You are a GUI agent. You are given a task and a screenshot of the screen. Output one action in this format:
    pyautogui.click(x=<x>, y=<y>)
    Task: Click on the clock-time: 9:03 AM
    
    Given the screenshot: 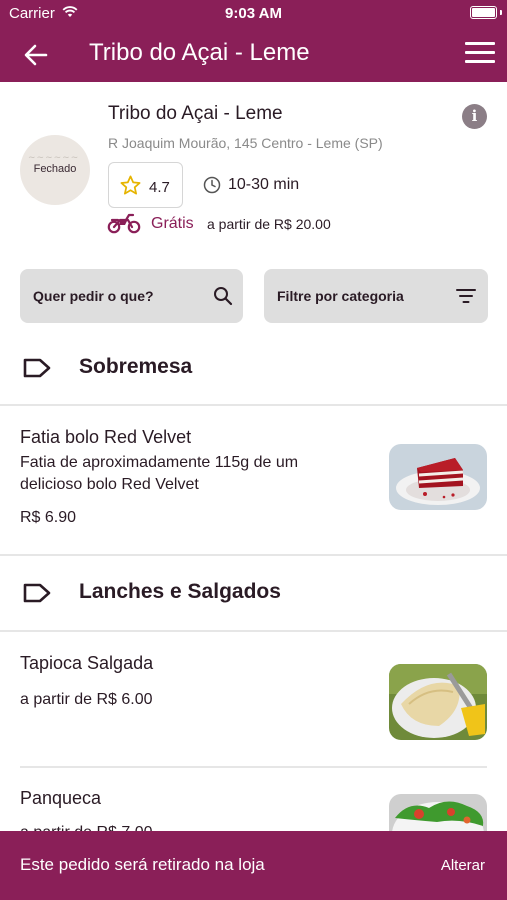 What is the action you would take?
    pyautogui.click(x=253, y=13)
    